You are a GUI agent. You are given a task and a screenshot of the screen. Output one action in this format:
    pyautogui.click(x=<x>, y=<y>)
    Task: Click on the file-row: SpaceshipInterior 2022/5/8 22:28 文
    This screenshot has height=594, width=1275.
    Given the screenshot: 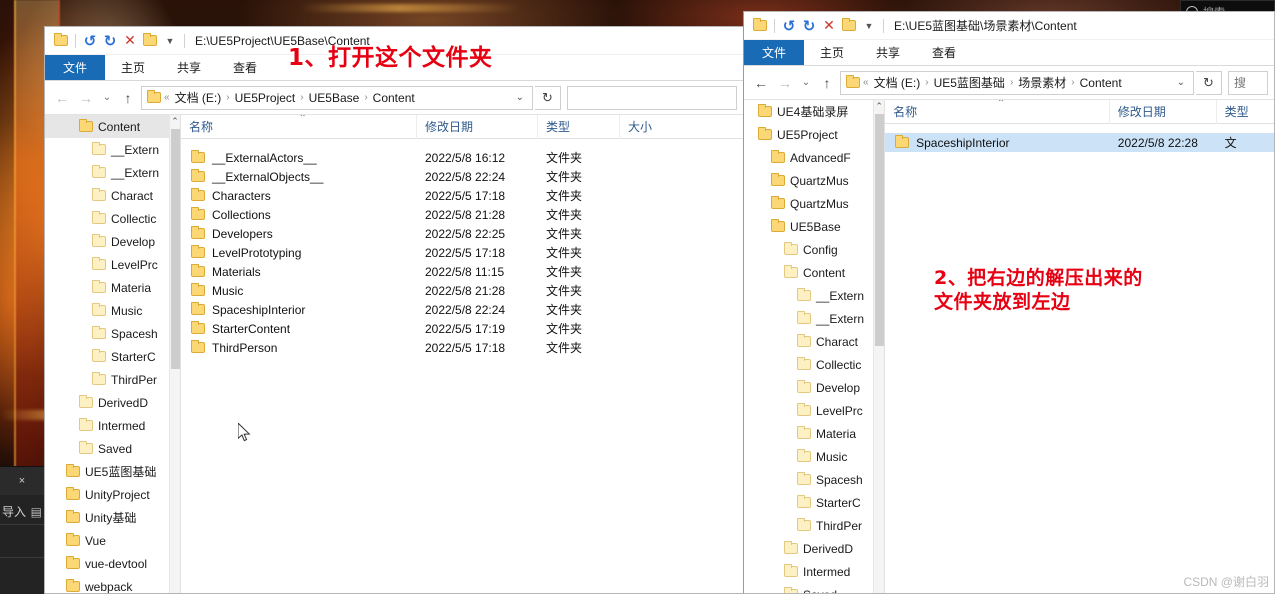 What is the action you would take?
    pyautogui.click(x=1079, y=142)
    